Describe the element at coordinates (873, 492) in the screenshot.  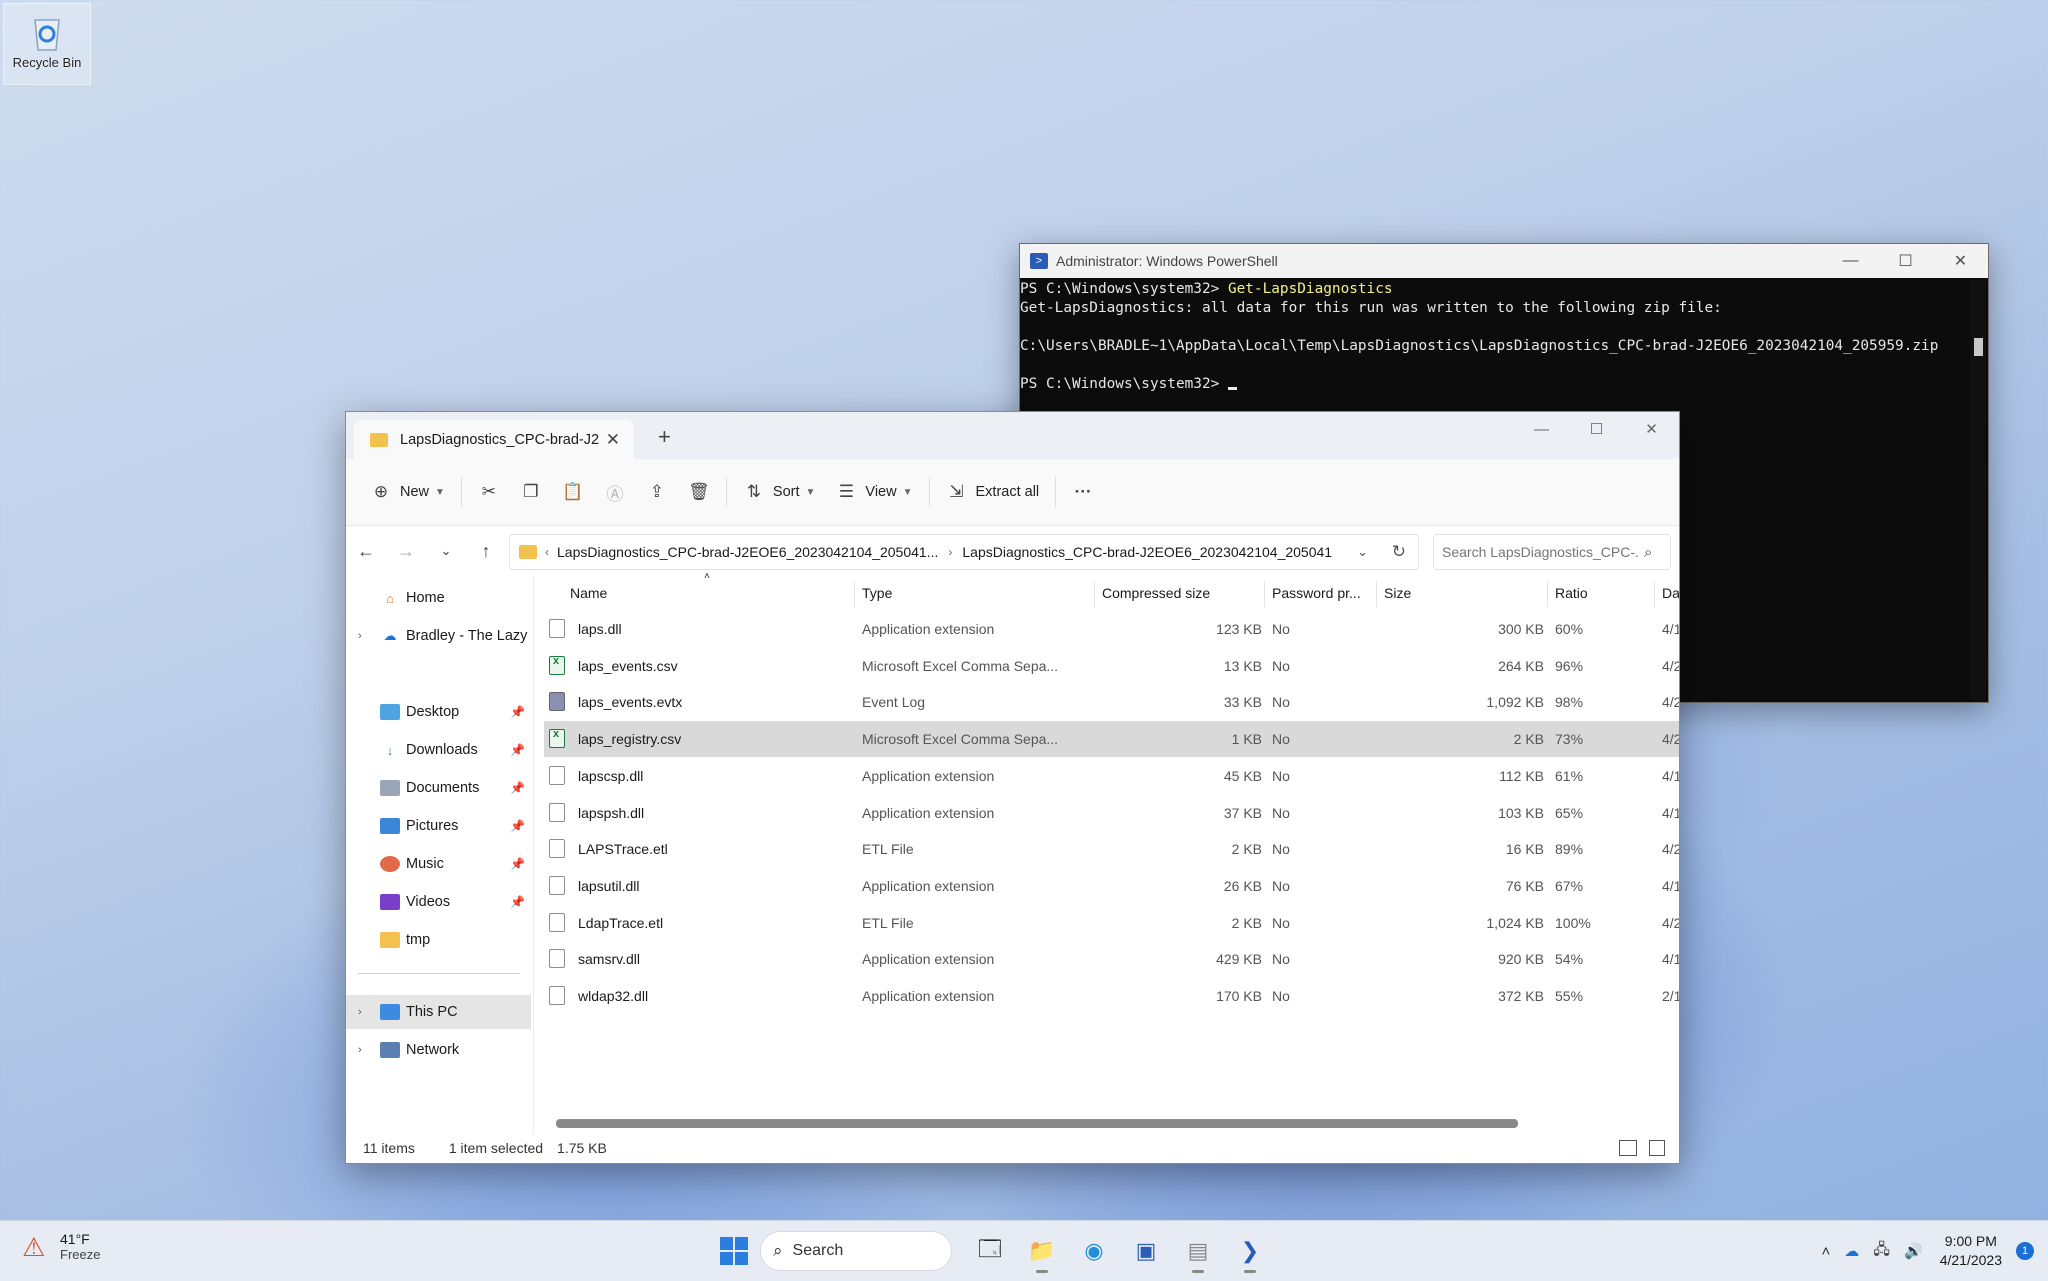
I see `view-button: ☰ View ▼` at that location.